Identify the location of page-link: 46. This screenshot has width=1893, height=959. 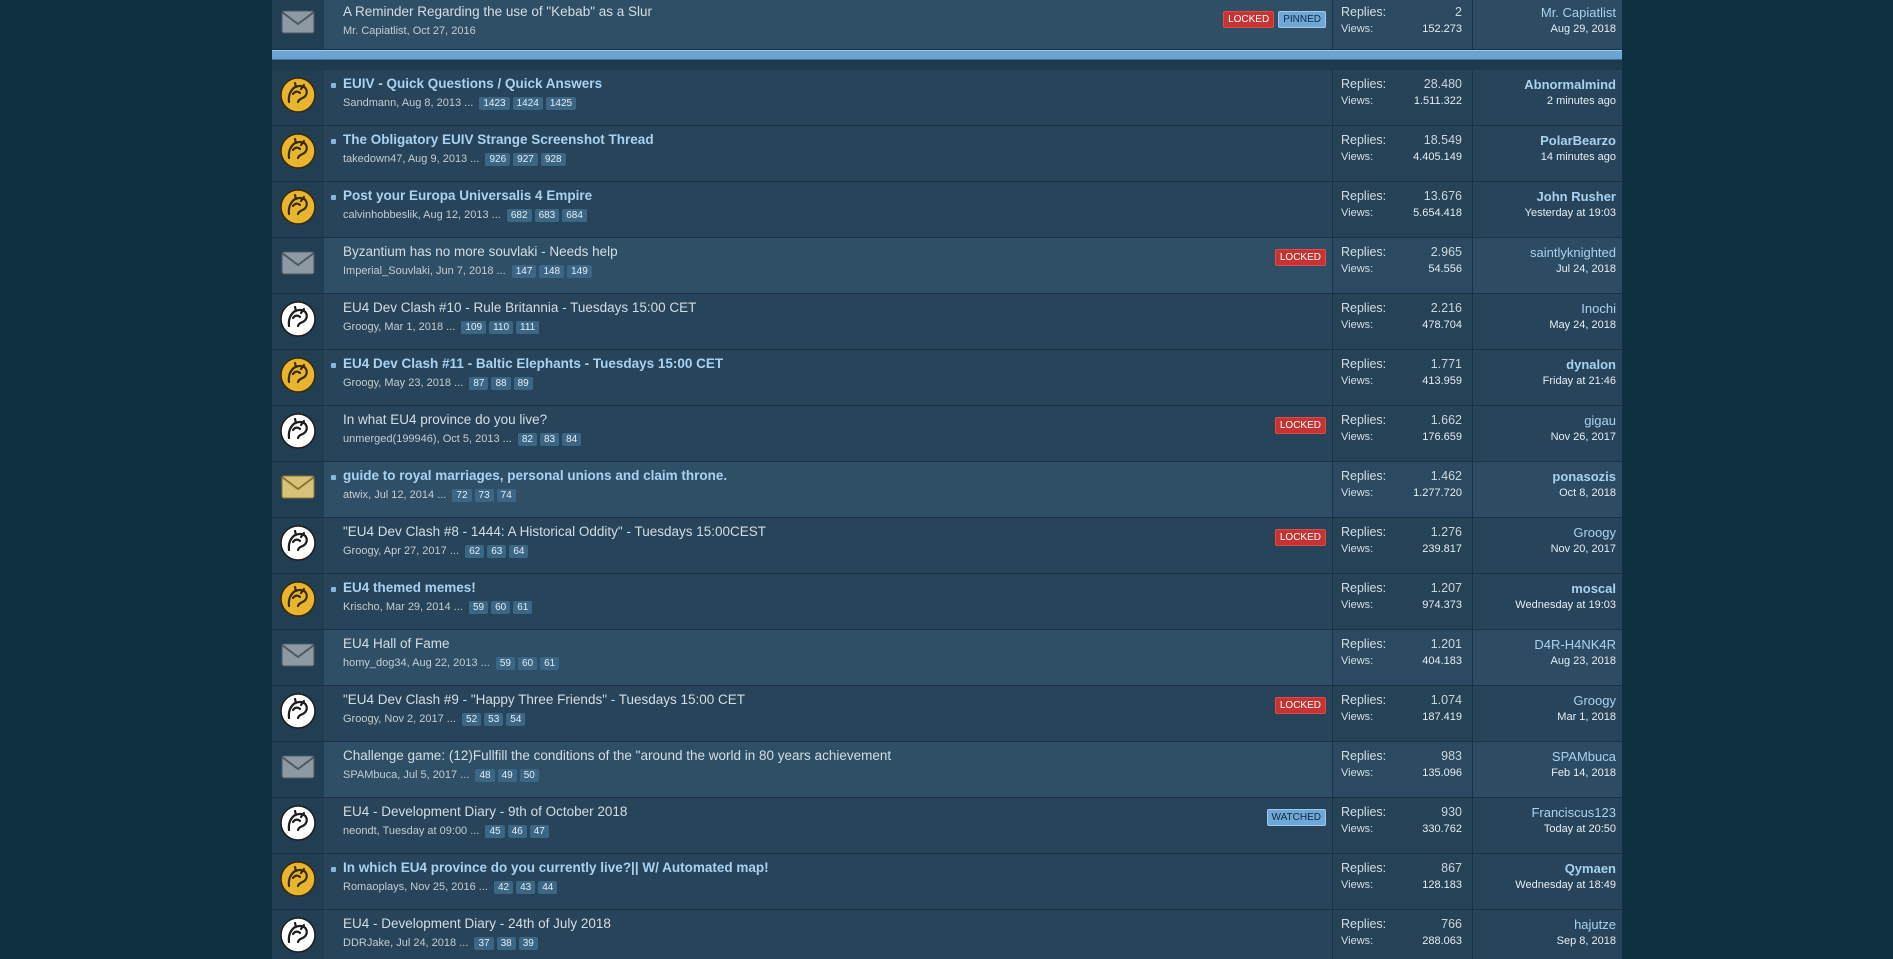
(517, 831).